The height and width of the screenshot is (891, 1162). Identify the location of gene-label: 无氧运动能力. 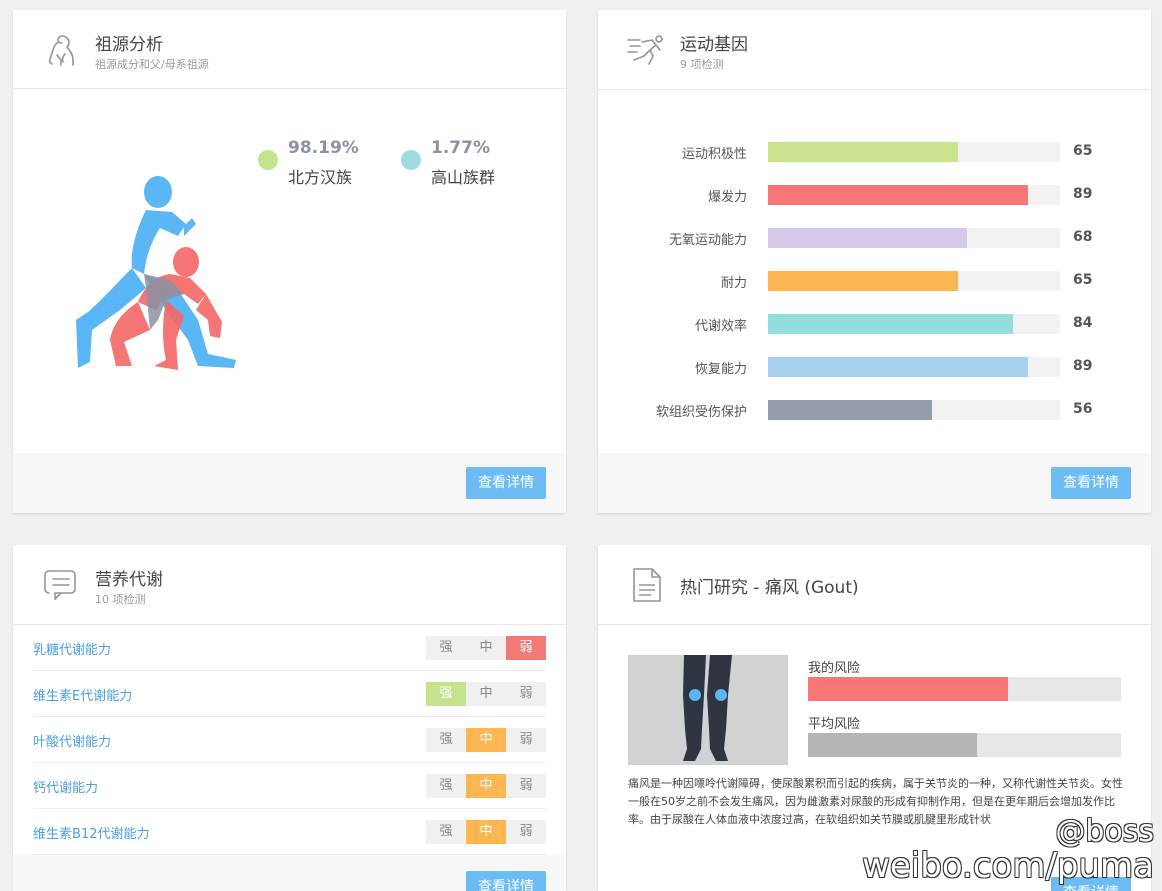
(707, 240).